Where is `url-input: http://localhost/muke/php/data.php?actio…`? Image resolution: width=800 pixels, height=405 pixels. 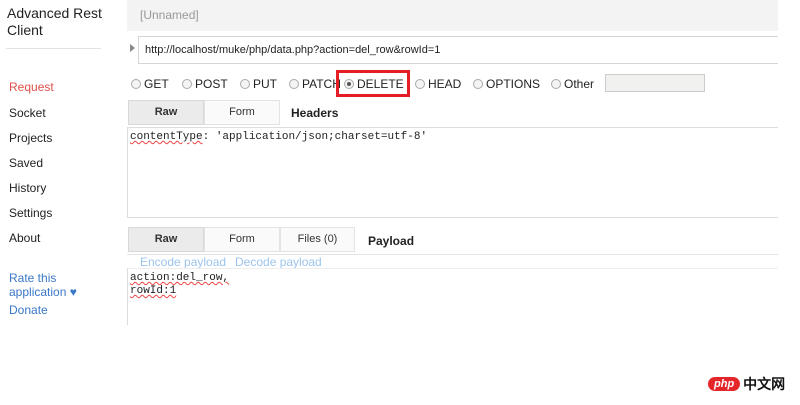
url-input: http://localhost/muke/php/data.php?actio… is located at coordinates (458, 50).